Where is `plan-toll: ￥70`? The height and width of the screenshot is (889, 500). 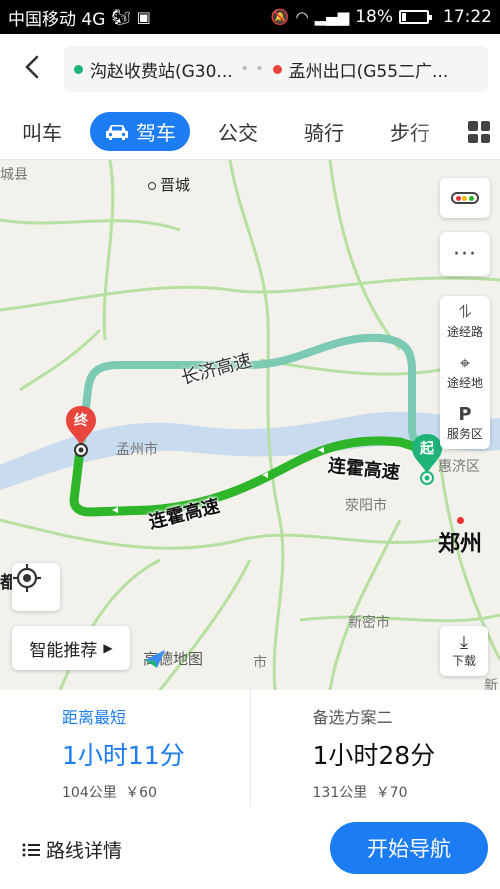
plan-toll: ￥70 is located at coordinates (391, 793).